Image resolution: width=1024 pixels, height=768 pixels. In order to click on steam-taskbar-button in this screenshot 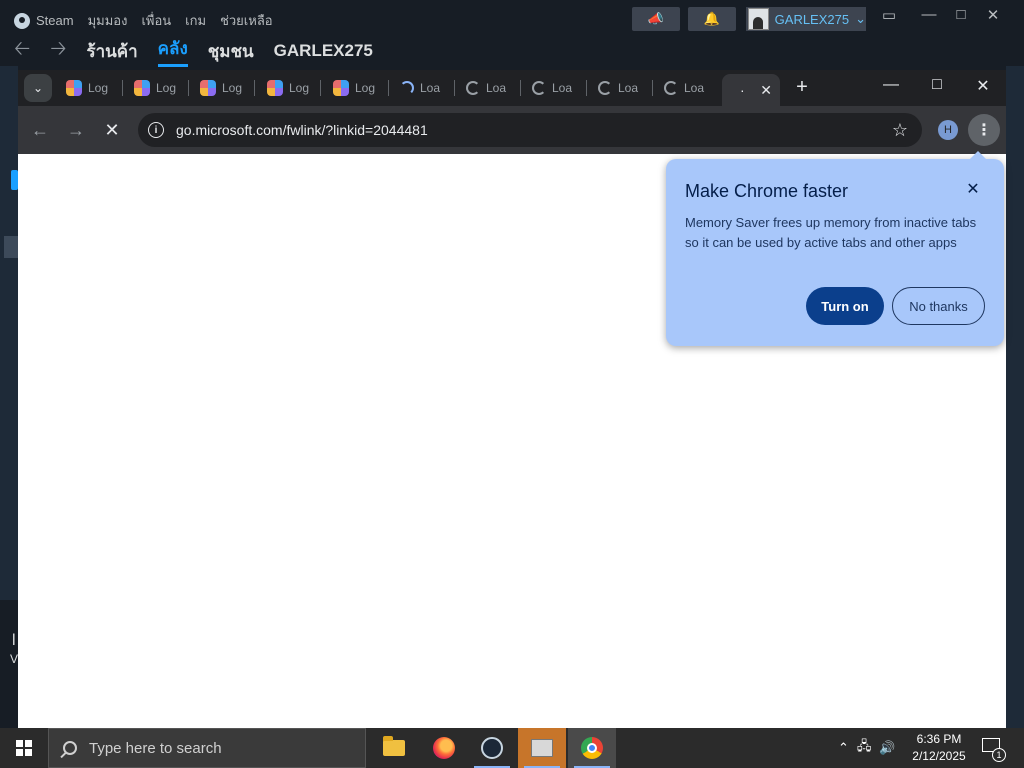, I will do `click(492, 748)`.